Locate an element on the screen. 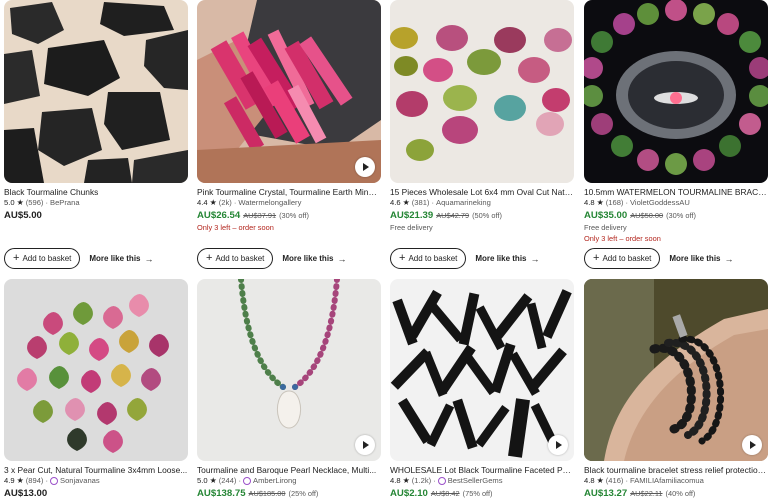 Image resolution: width=768 pixels, height=500 pixels. rating-row: 4.8 ★ (1.2k) · BestSellerGems is located at coordinates (482, 481).